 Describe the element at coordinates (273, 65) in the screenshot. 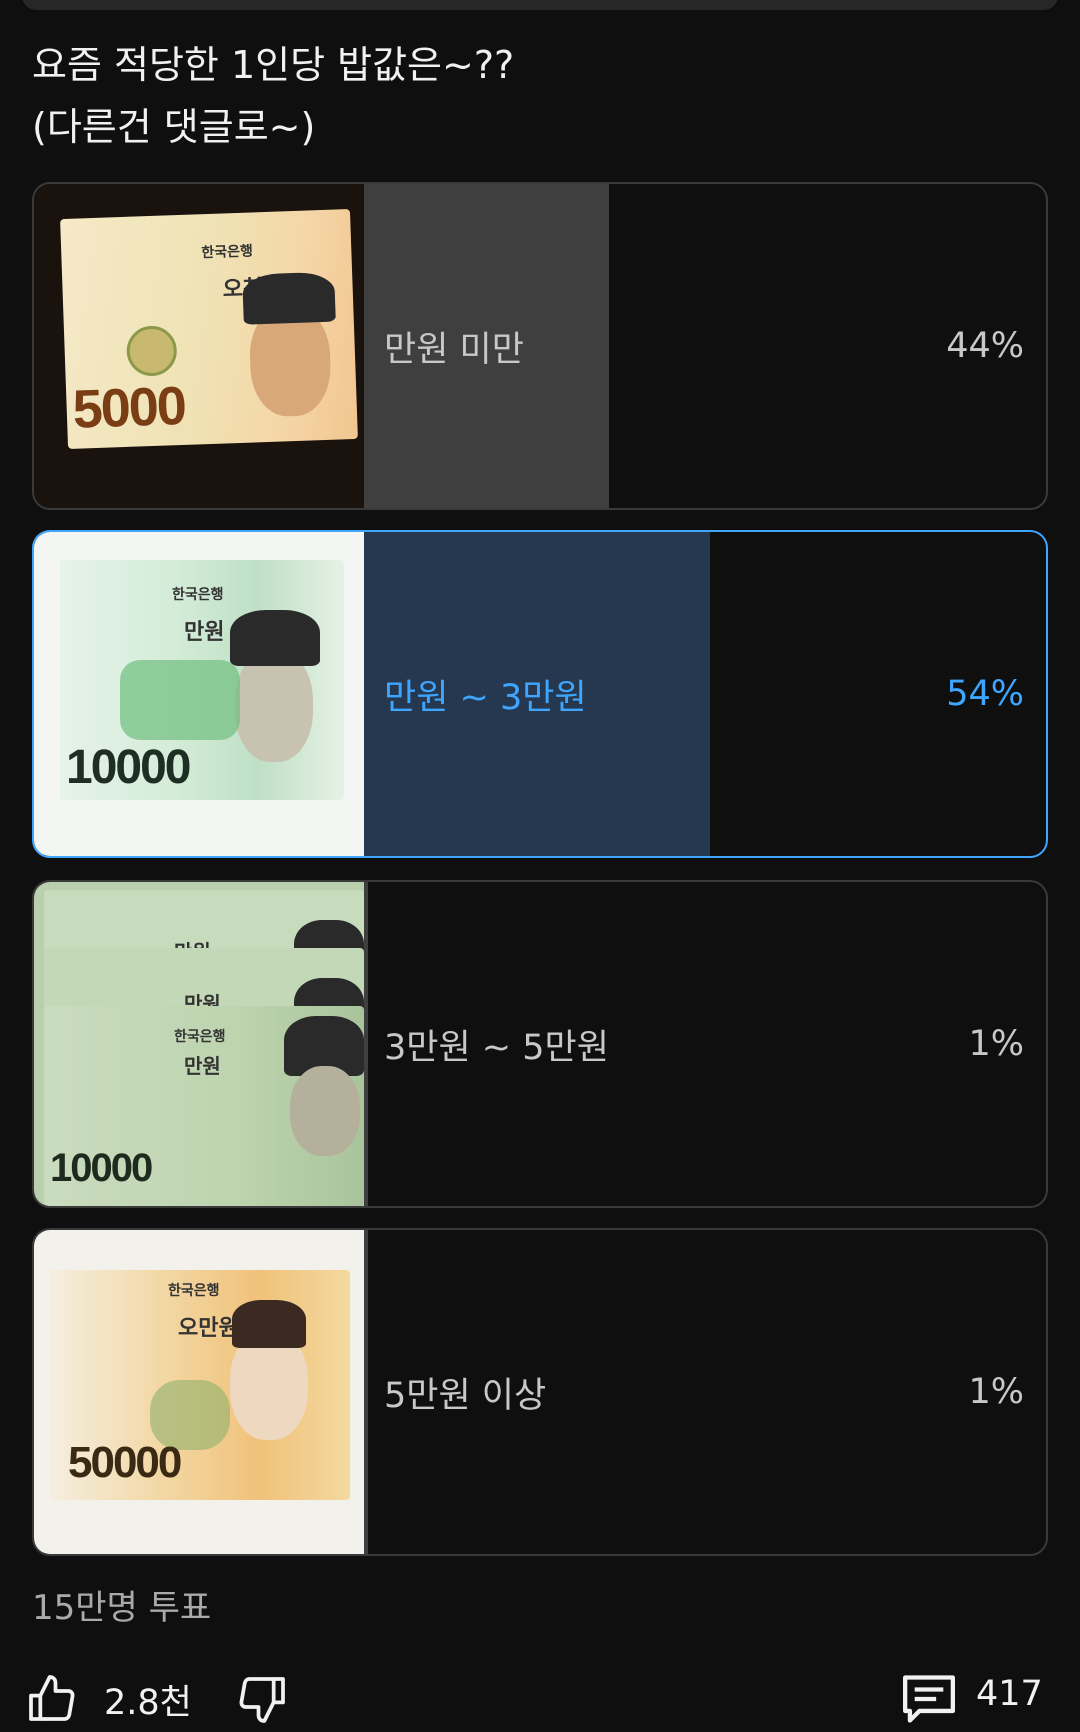

I see `poll-question-line1: 요즘 적당한 1인당 밥값은~??` at that location.